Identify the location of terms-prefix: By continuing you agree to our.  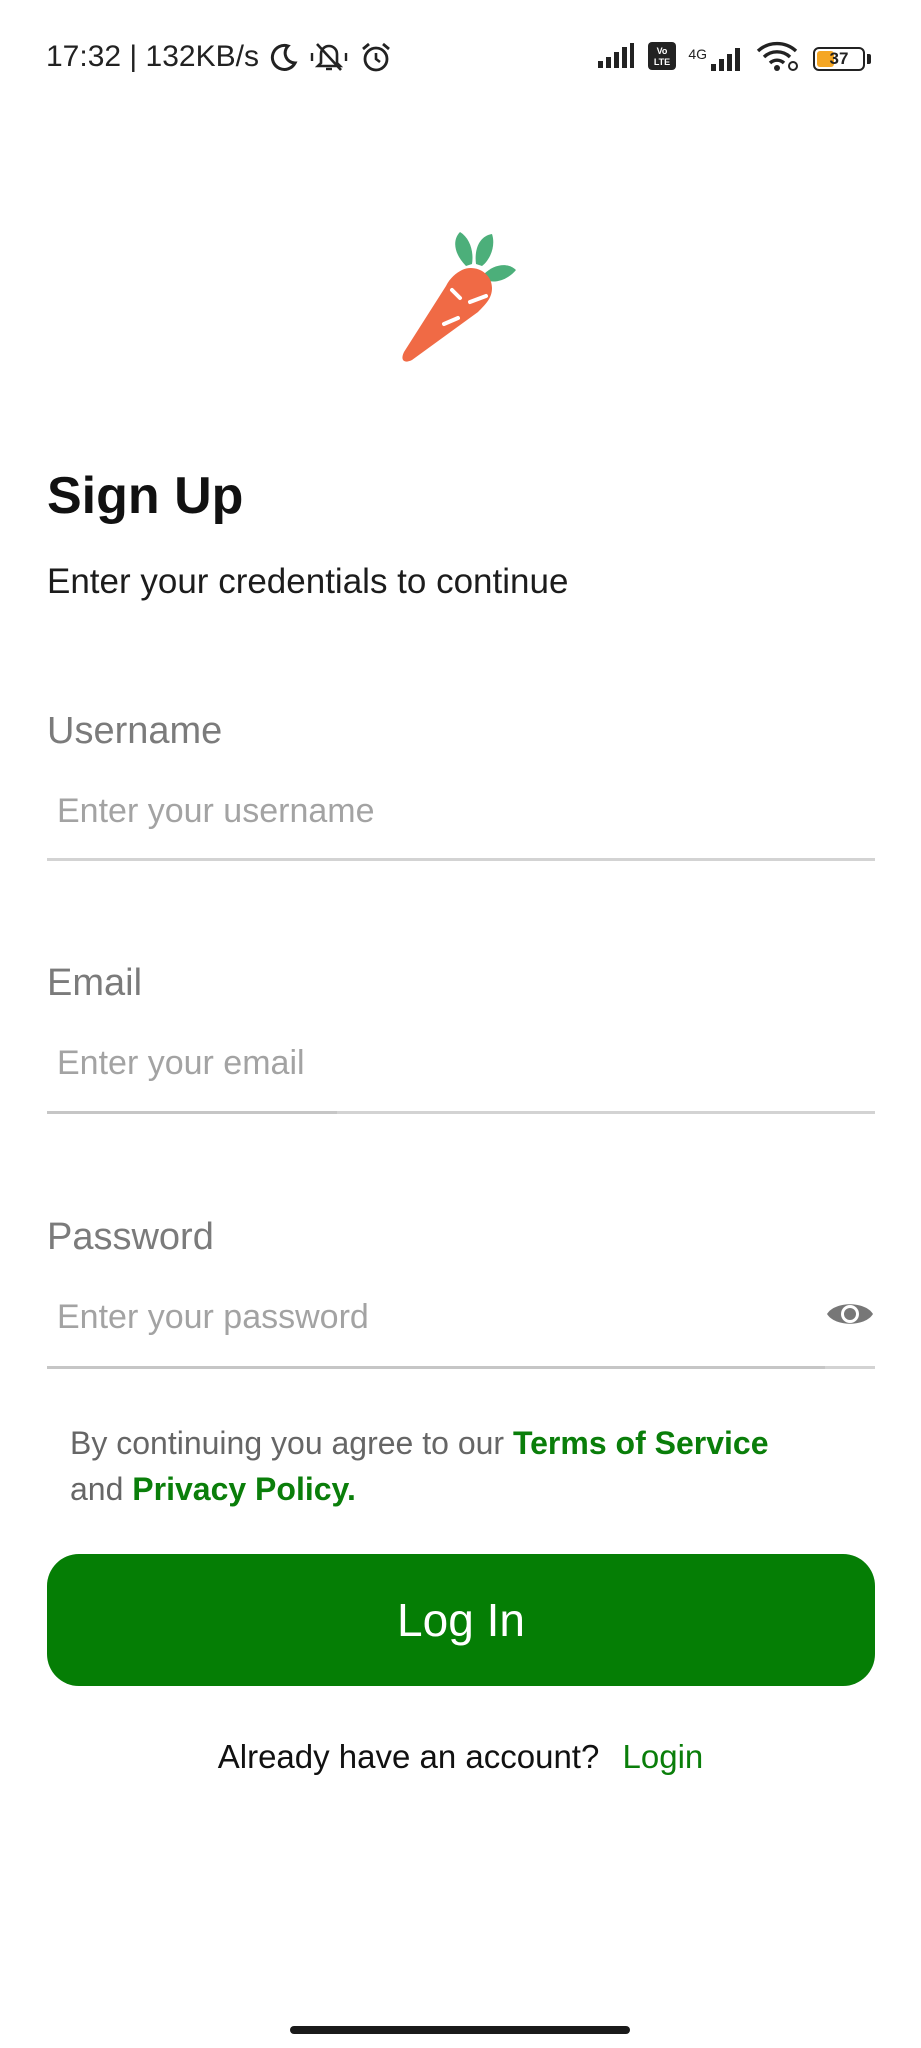
(291, 1443).